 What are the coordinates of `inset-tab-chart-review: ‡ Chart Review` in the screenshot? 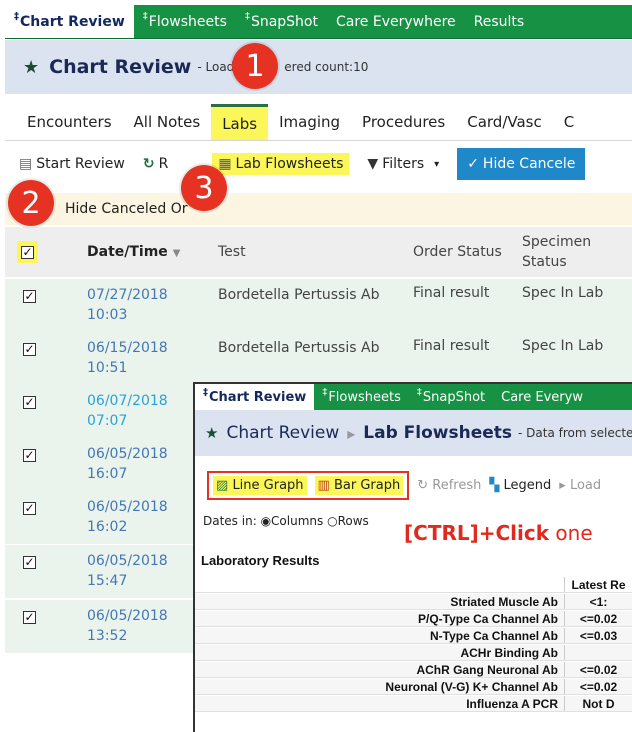 It's located at (255, 397).